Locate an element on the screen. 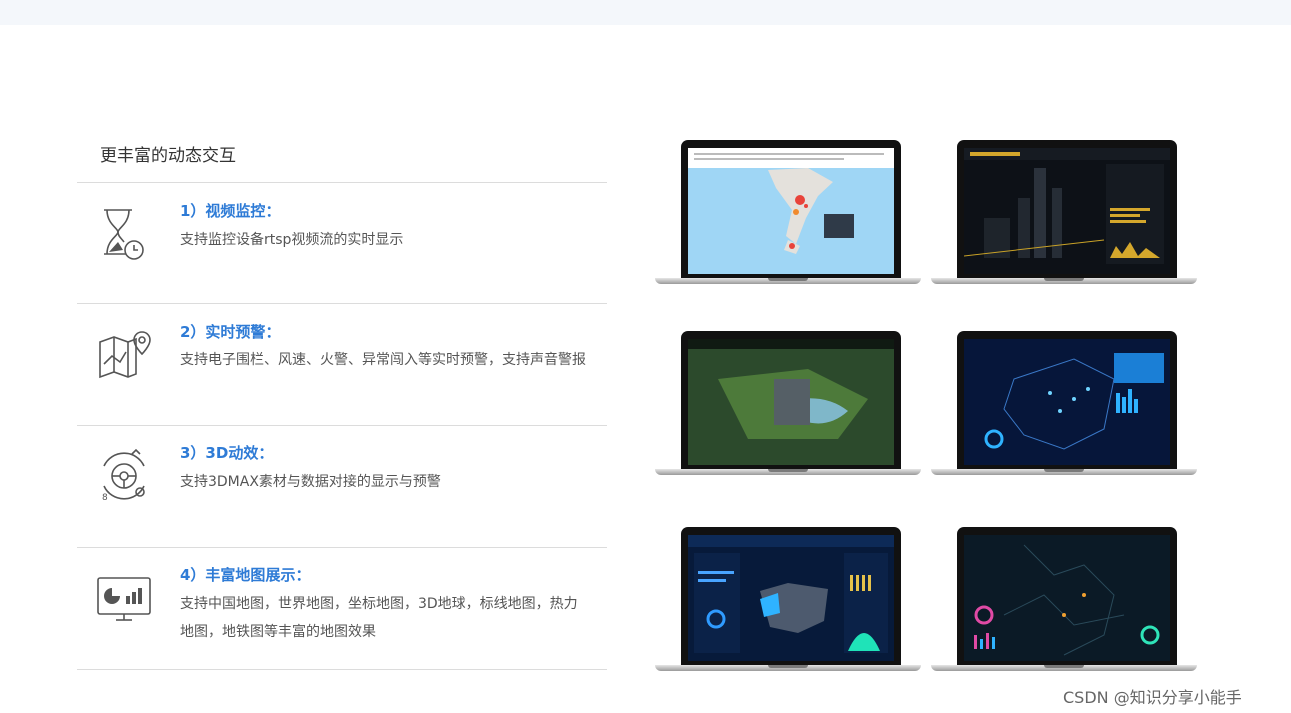  3d-steering-icon: 8 is located at coordinates (123, 475).